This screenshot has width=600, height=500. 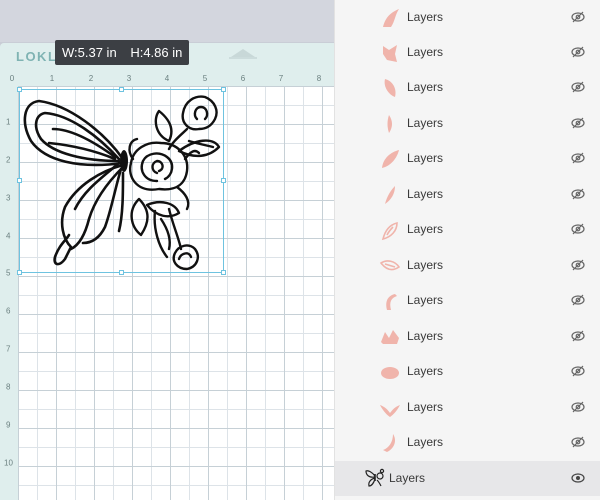 What do you see at coordinates (167, 21) in the screenshot?
I see `canvas-top-bar` at bounding box center [167, 21].